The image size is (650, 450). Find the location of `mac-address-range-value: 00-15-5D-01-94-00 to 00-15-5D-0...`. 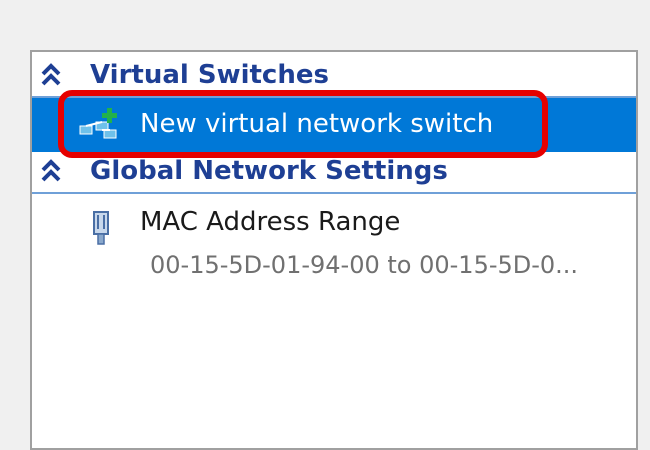

mac-address-range-value: 00-15-5D-01-94-00 to 00-15-5D-0... is located at coordinates (364, 265).